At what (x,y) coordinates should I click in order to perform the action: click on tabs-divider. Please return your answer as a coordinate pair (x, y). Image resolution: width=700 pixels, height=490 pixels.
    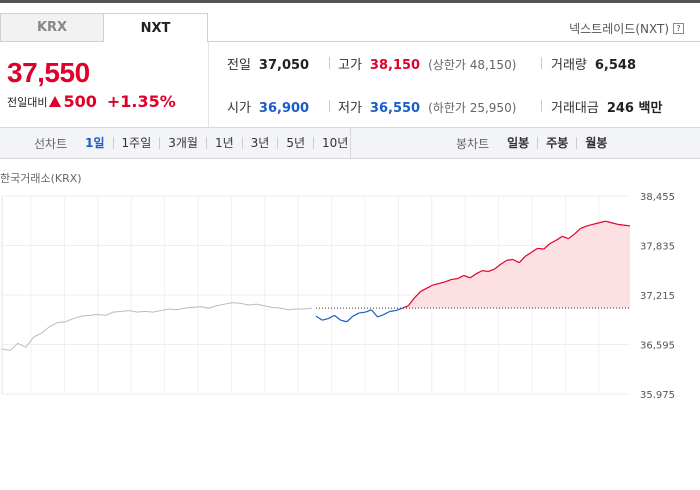
    Looking at the image, I should click on (454, 41).